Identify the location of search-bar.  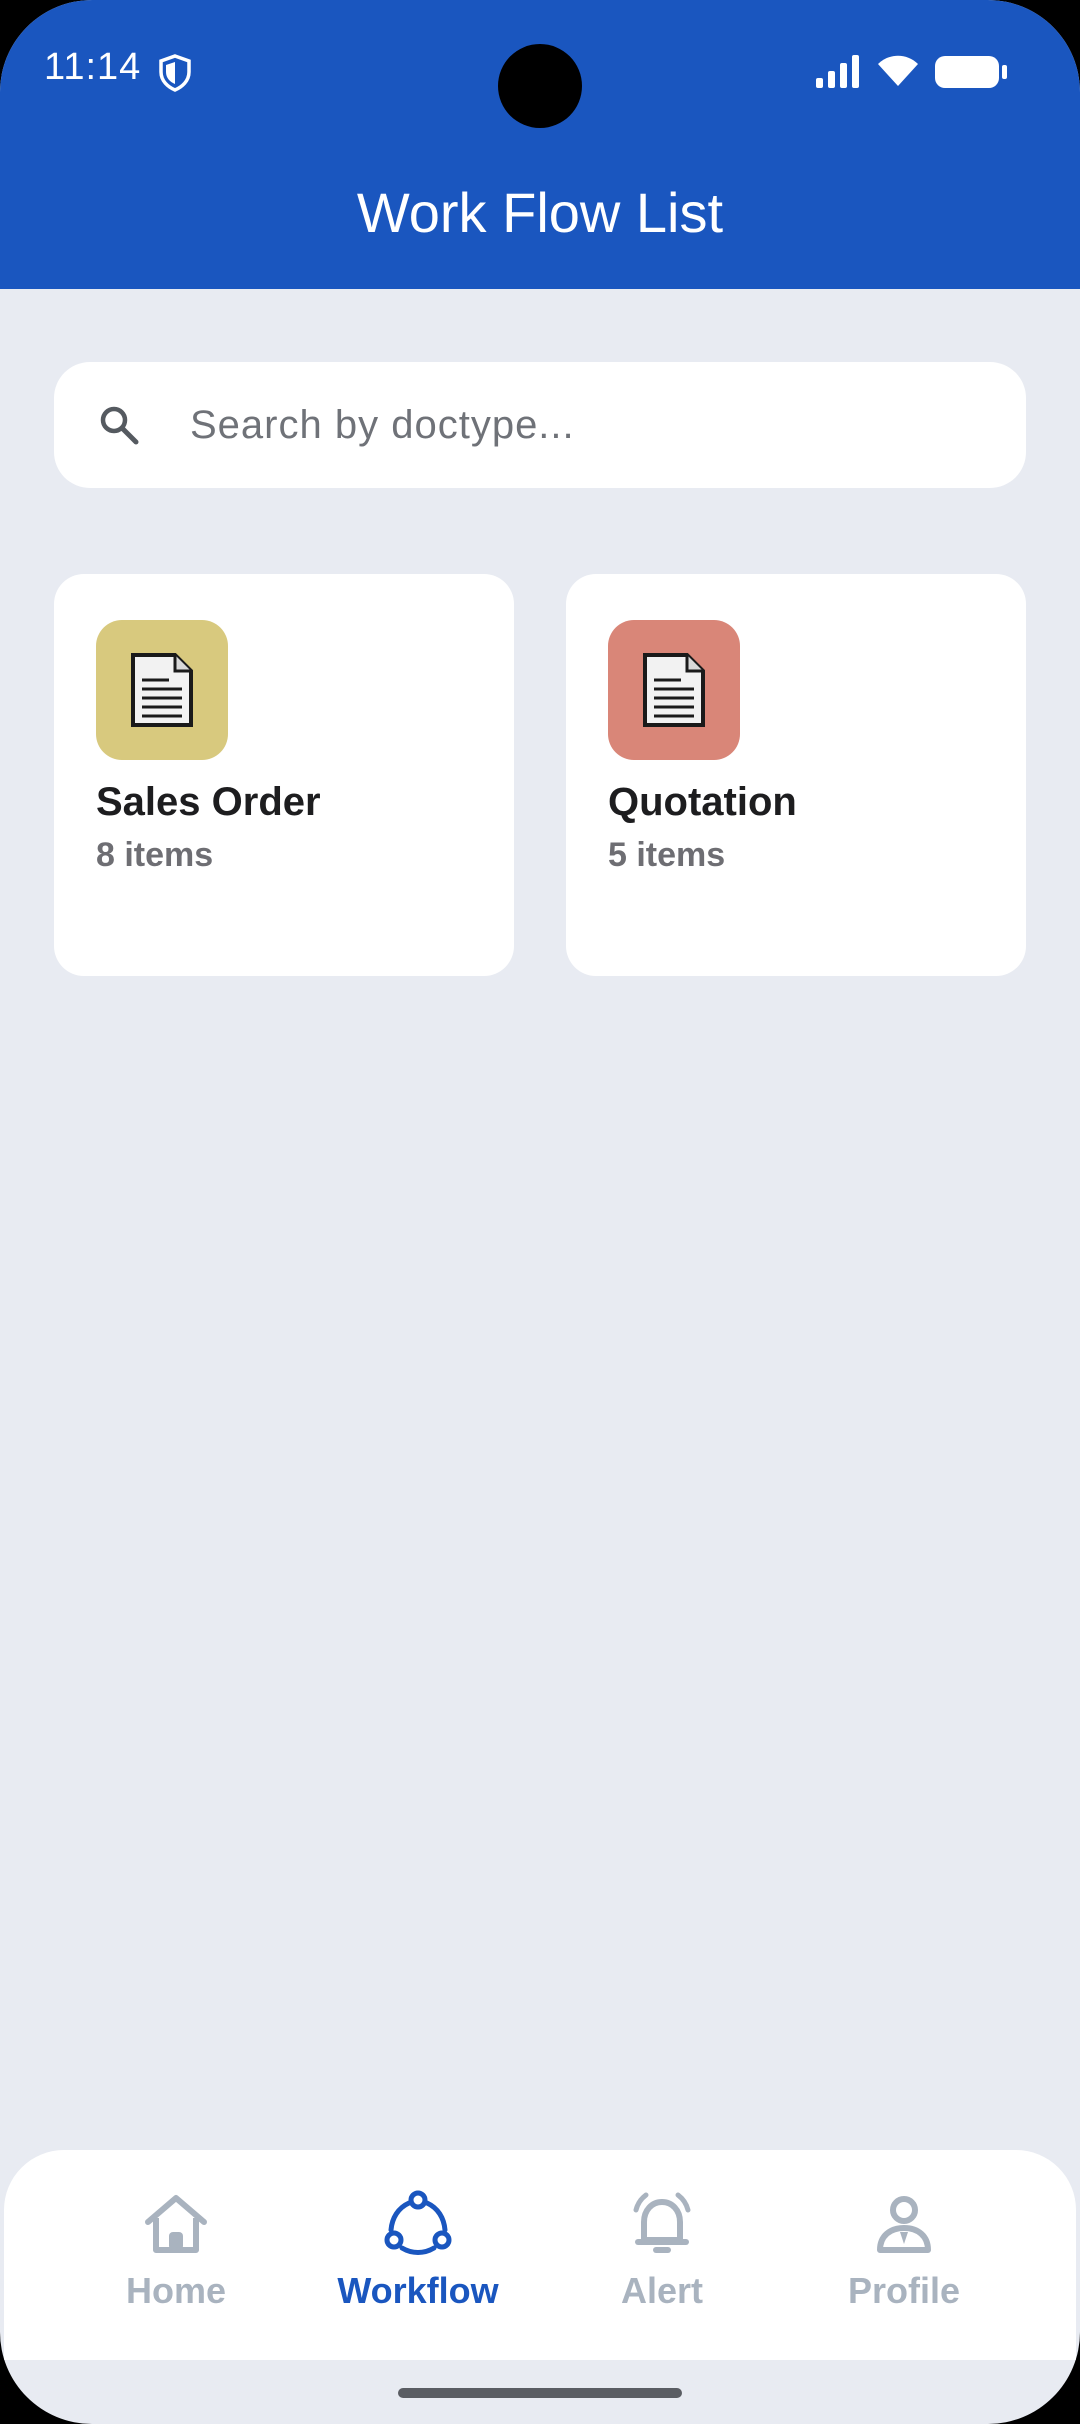
(540, 425).